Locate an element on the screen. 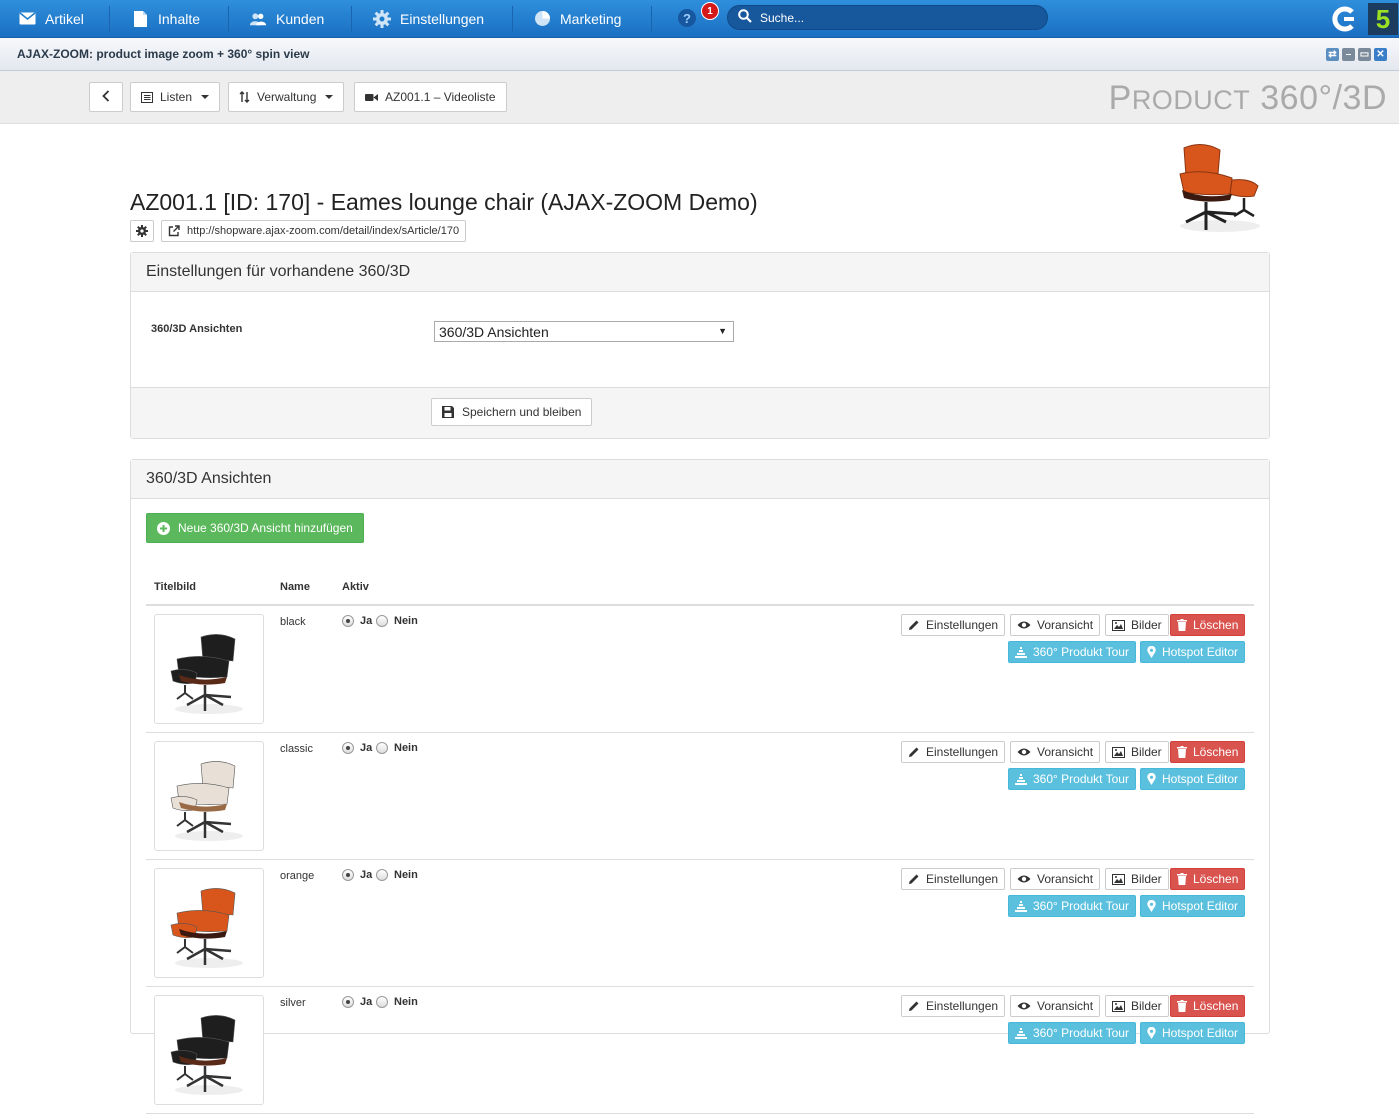  shopware-logo-icon is located at coordinates (1343, 19).